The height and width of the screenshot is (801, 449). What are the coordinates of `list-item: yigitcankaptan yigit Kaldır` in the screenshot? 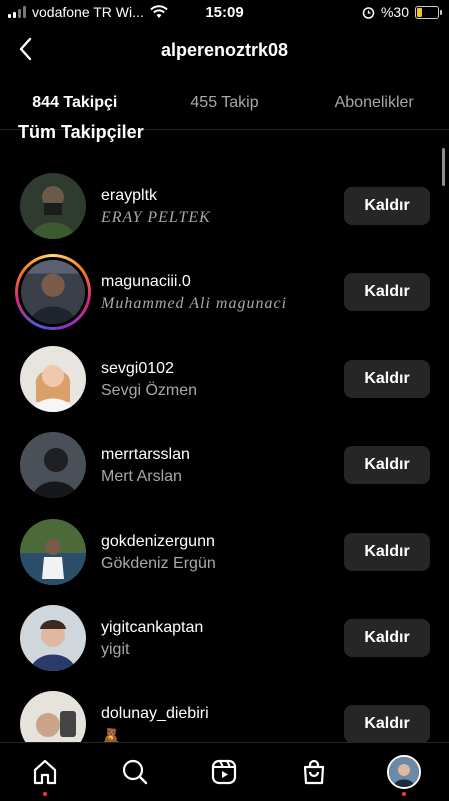 It's located at (224, 638).